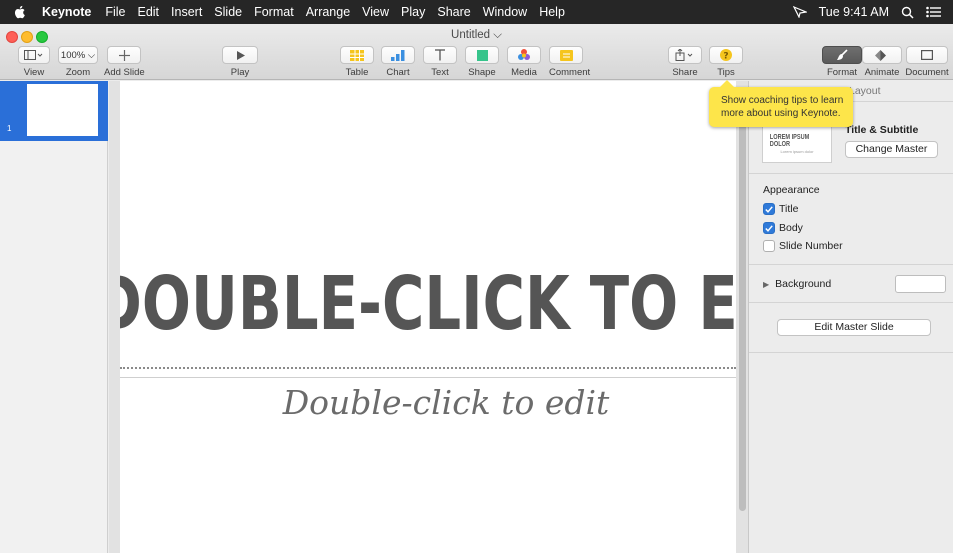  What do you see at coordinates (524, 54) in the screenshot?
I see `media-icon` at bounding box center [524, 54].